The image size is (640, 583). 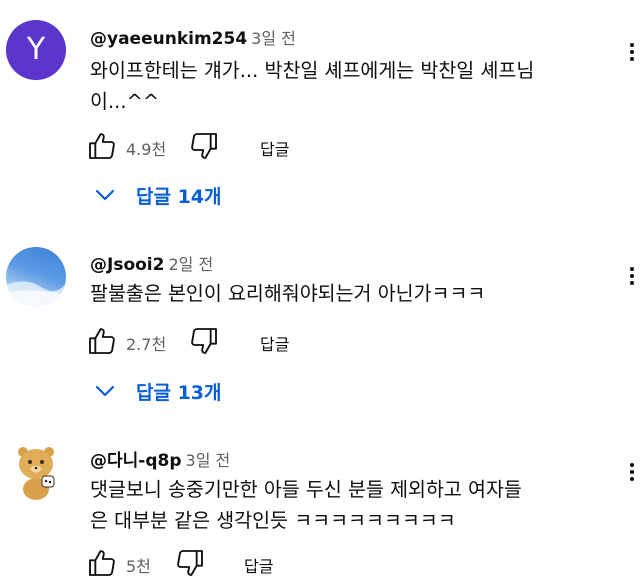 I want to click on like-count: 4.9천, so click(x=146, y=149).